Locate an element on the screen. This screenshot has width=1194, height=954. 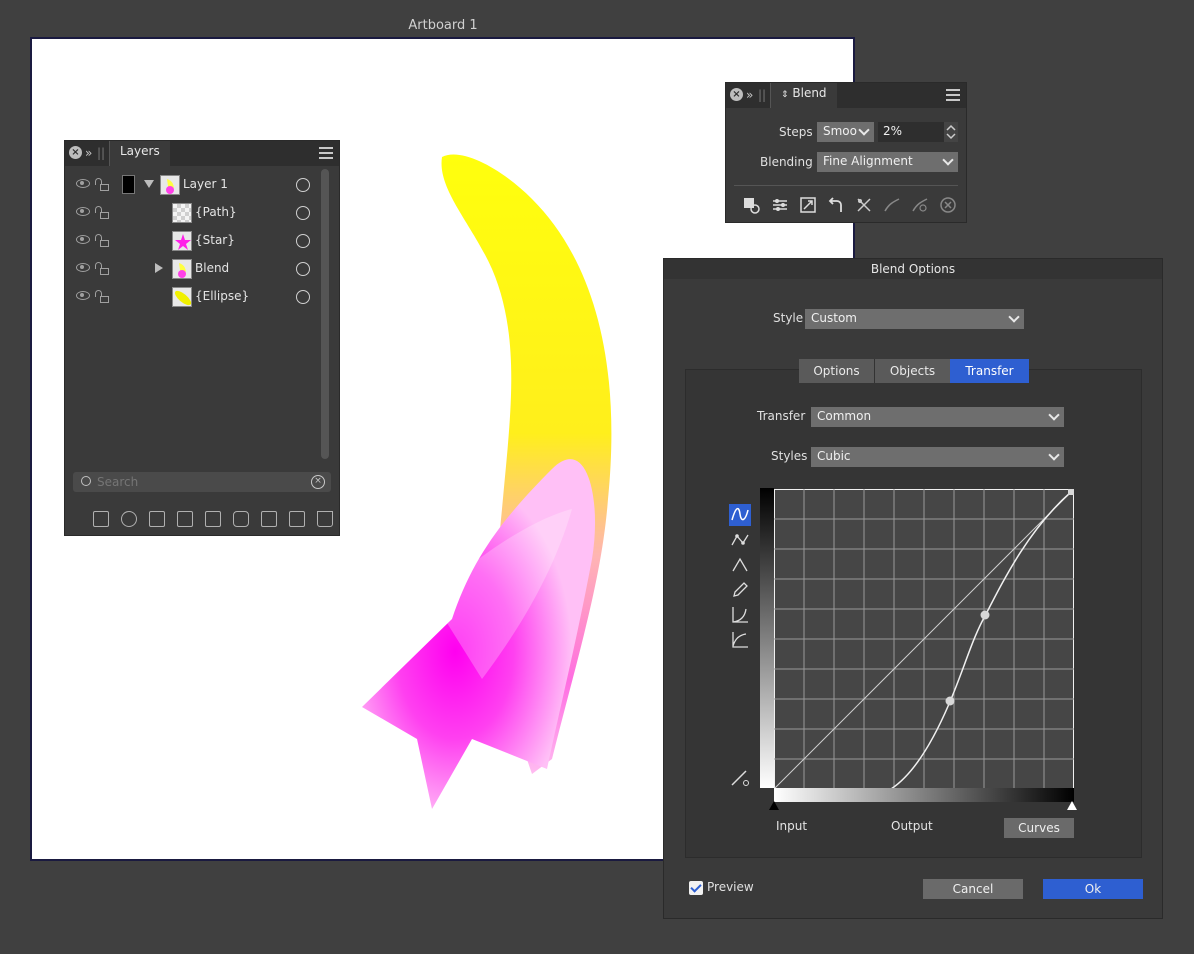
blend-settings-icon is located at coordinates (780, 205).